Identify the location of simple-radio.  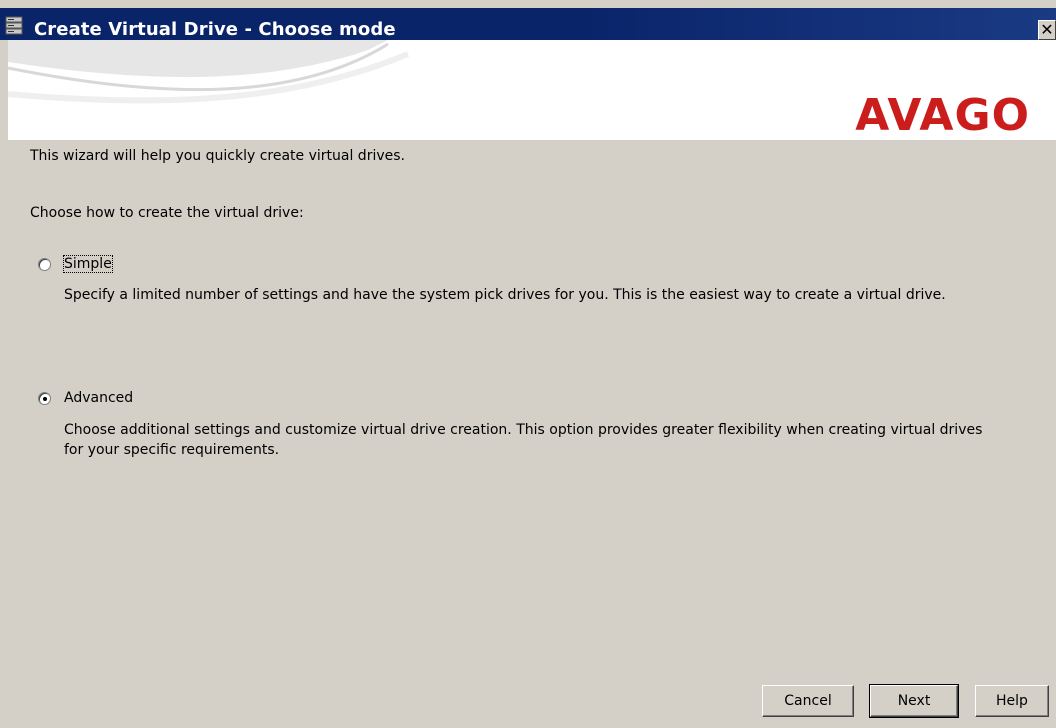
(44, 264).